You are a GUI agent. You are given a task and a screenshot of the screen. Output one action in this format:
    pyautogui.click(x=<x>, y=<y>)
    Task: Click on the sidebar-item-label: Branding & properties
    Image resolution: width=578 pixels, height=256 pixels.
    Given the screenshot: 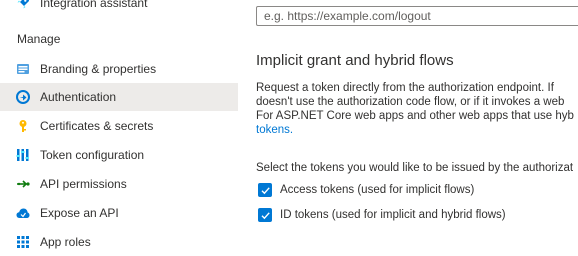 What is the action you would take?
    pyautogui.click(x=98, y=69)
    